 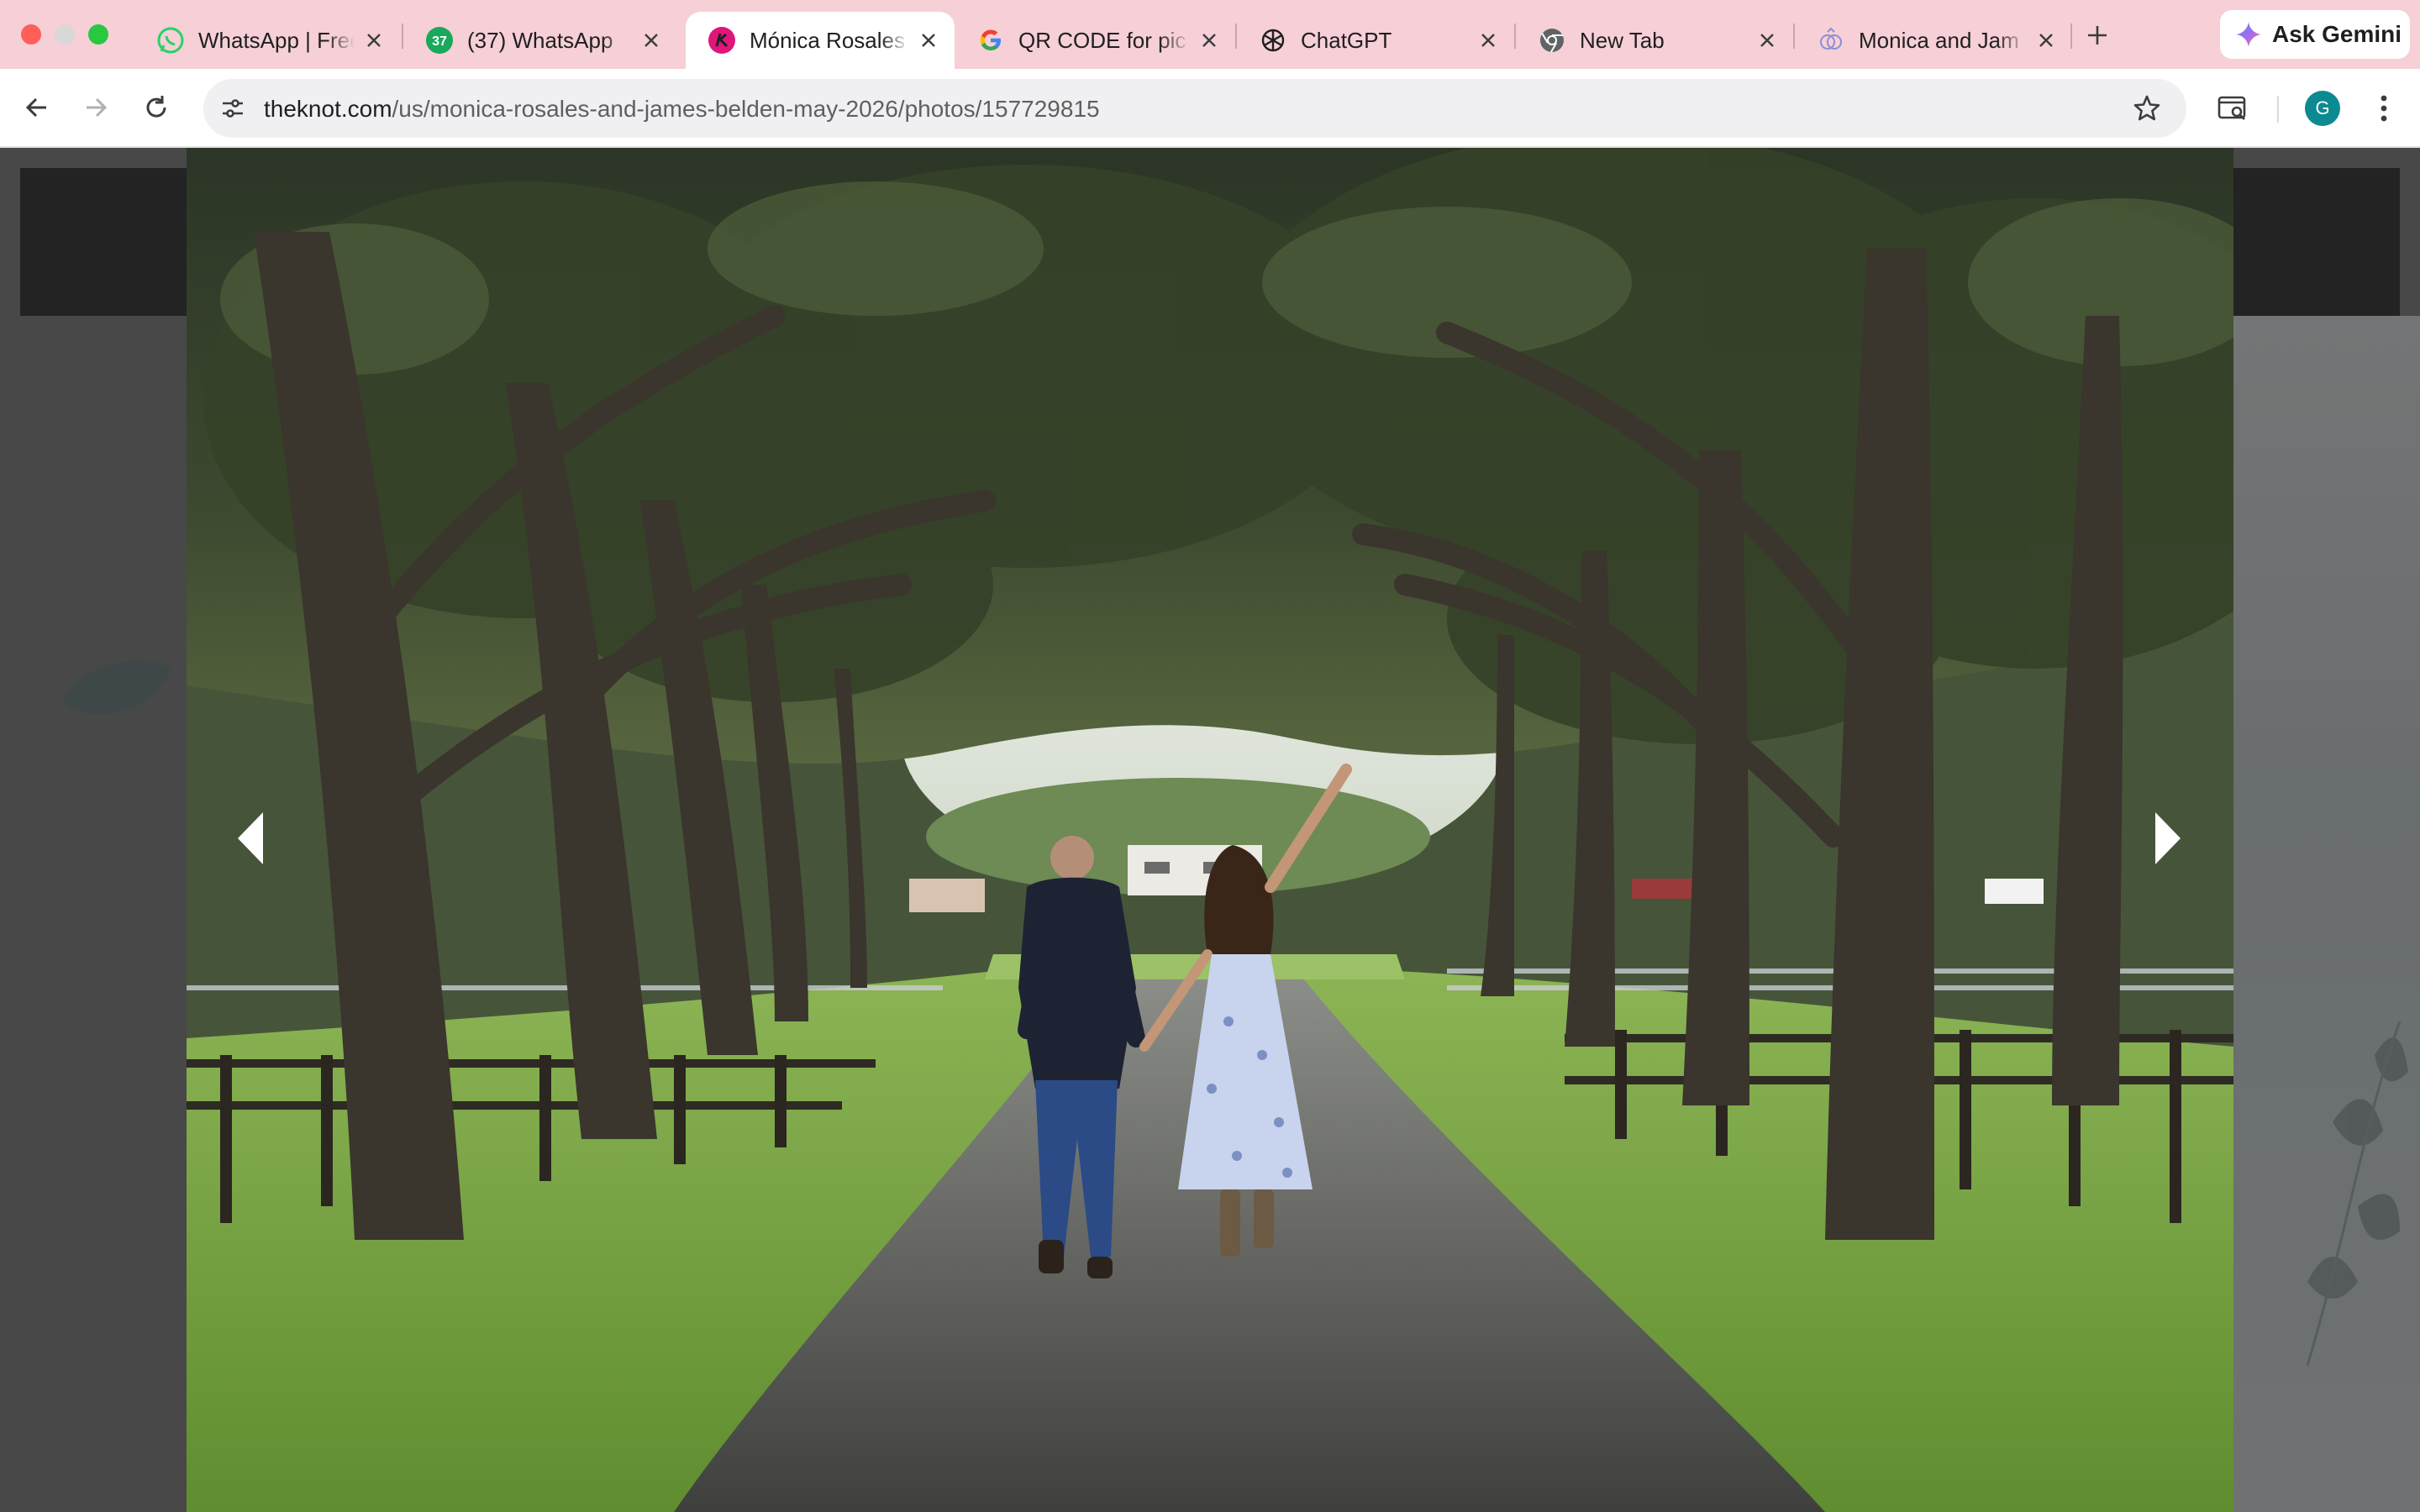 I want to click on gemini-tab-icon, so click(x=1831, y=40).